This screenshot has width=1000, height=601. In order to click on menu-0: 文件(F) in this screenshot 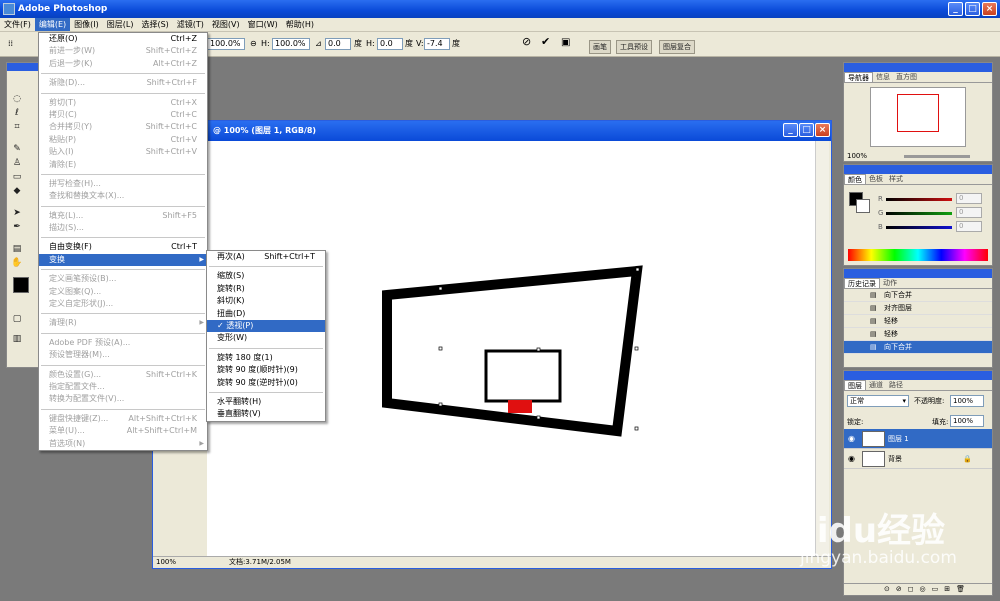, I will do `click(17, 24)`.